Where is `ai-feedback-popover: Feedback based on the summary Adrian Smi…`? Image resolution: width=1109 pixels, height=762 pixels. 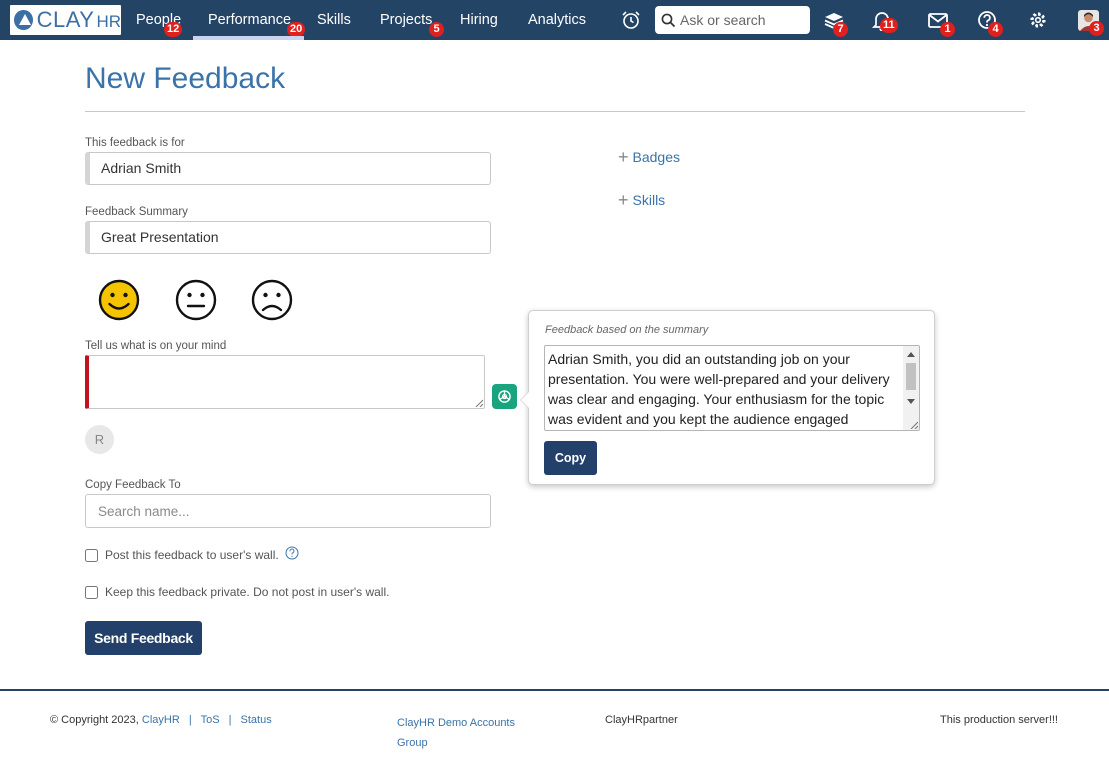 ai-feedback-popover: Feedback based on the summary Adrian Smi… is located at coordinates (727, 397).